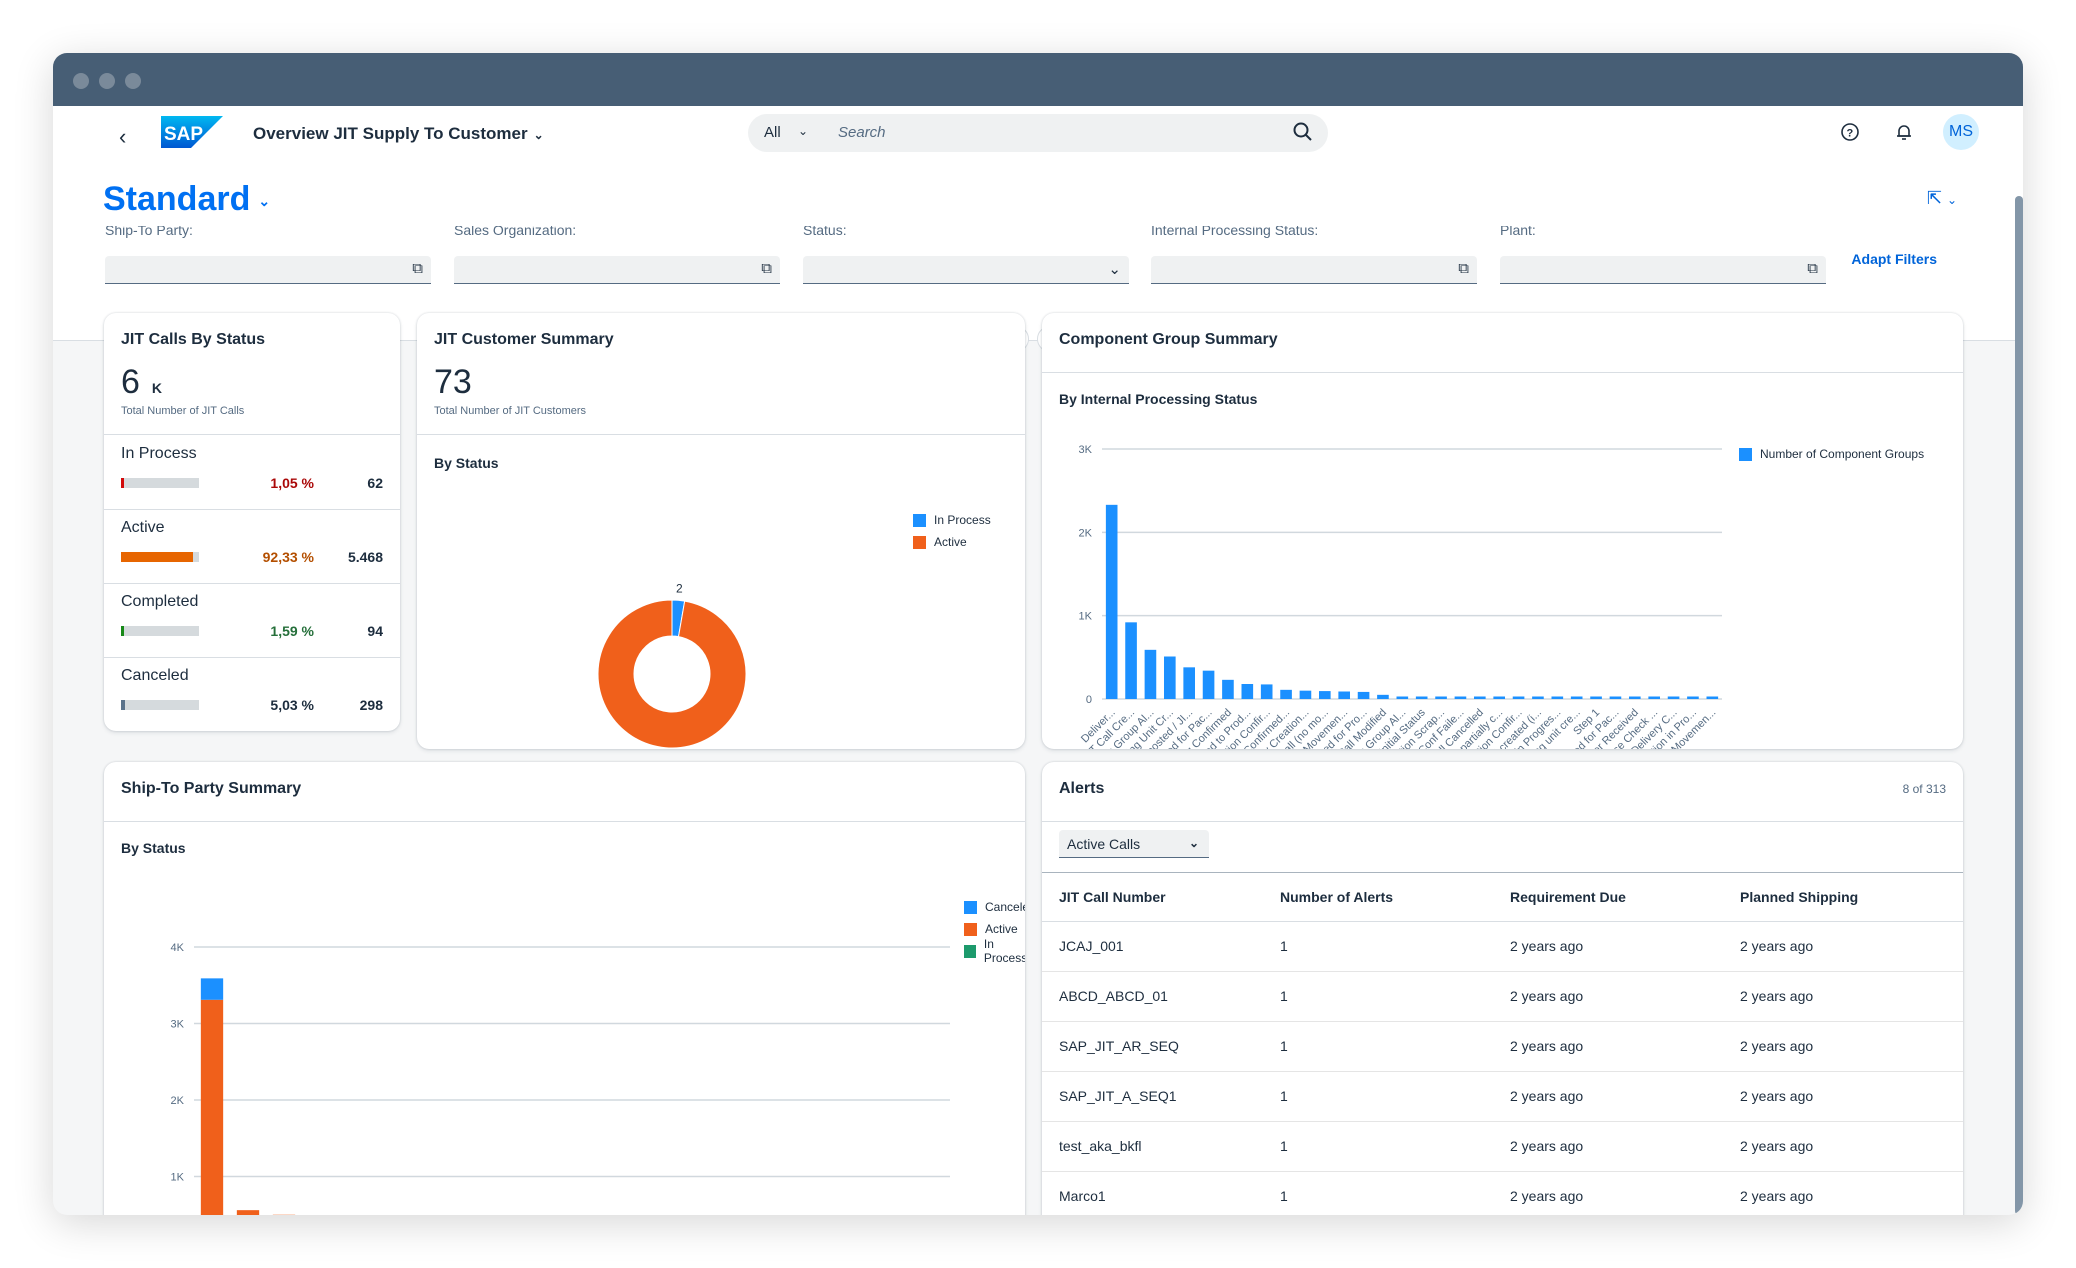  What do you see at coordinates (133, 81) in the screenshot?
I see `window-maximize-control` at bounding box center [133, 81].